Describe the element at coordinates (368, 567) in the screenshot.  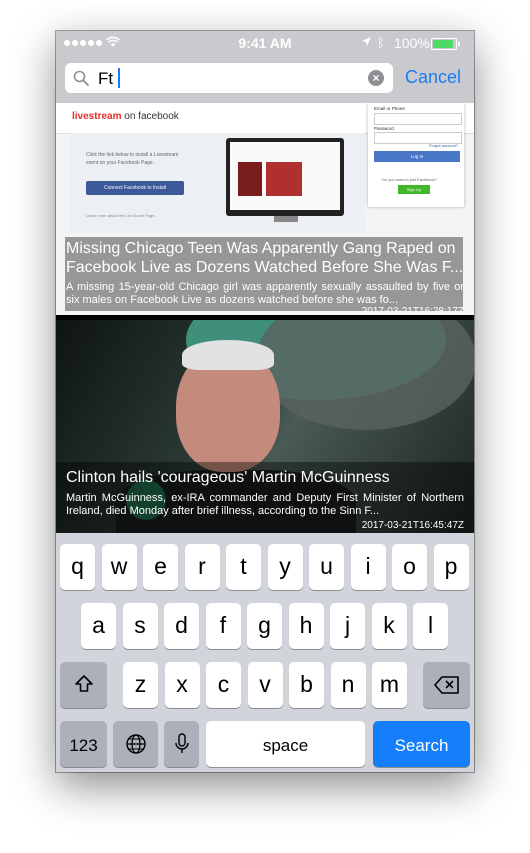
I see `key-i: i` at that location.